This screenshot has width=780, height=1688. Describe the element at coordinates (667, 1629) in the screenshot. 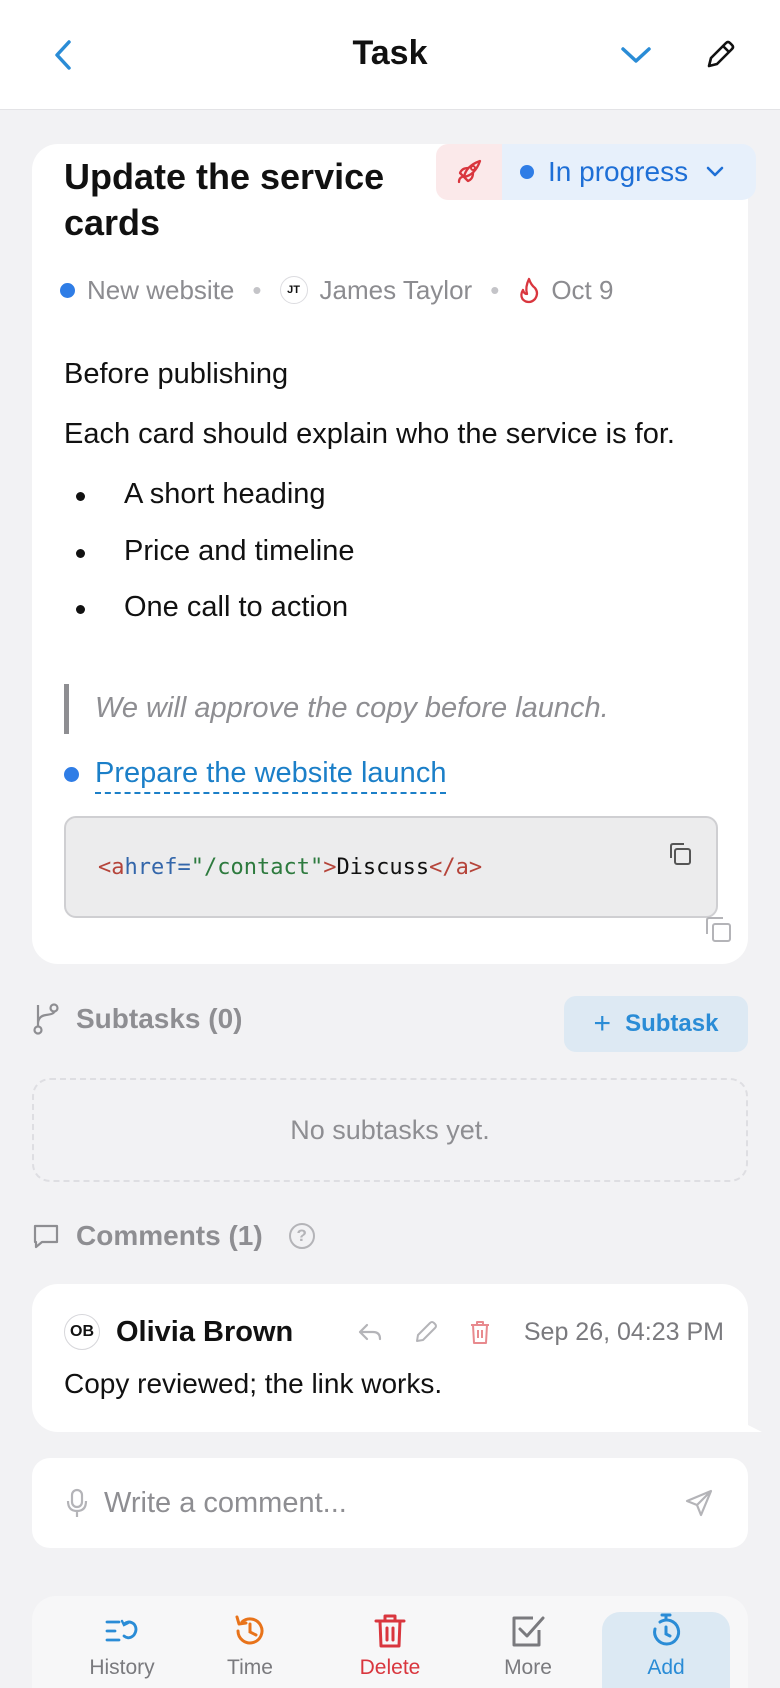

I see `timer-icon` at that location.